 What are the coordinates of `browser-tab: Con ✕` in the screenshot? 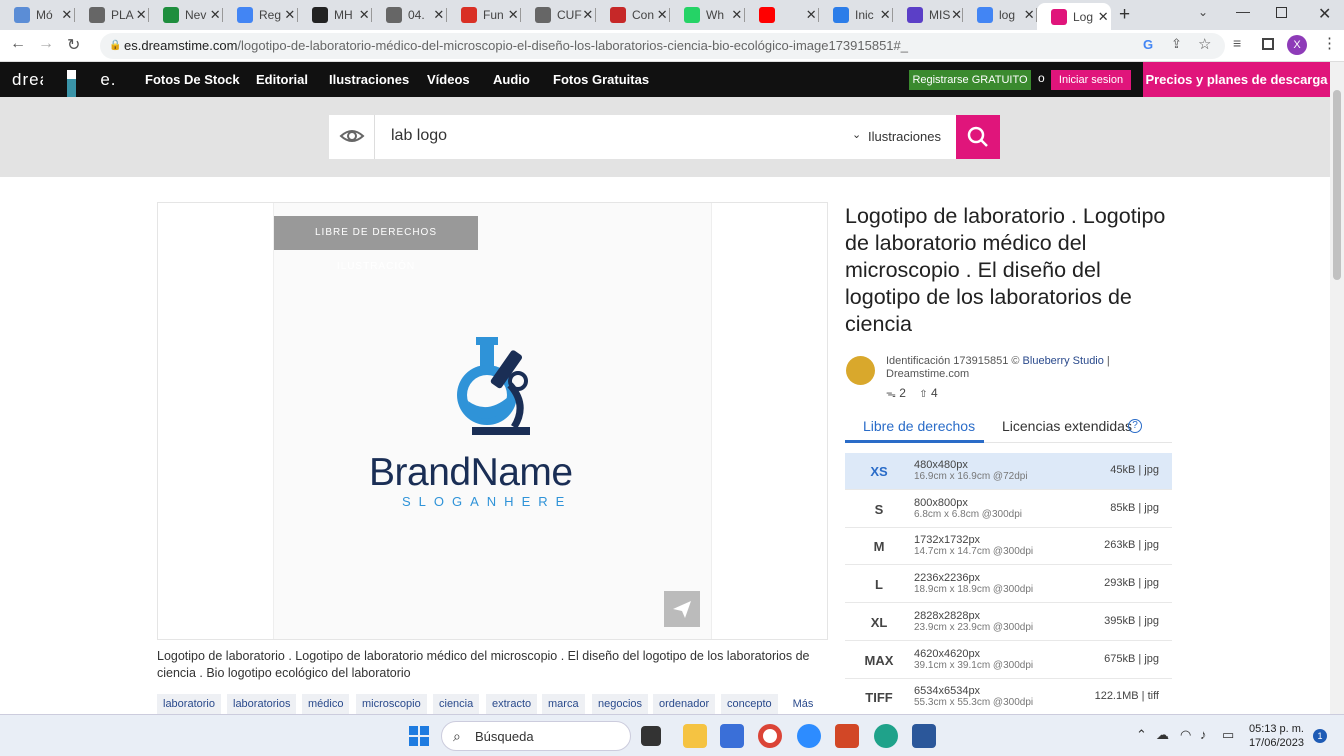 It's located at (633, 15).